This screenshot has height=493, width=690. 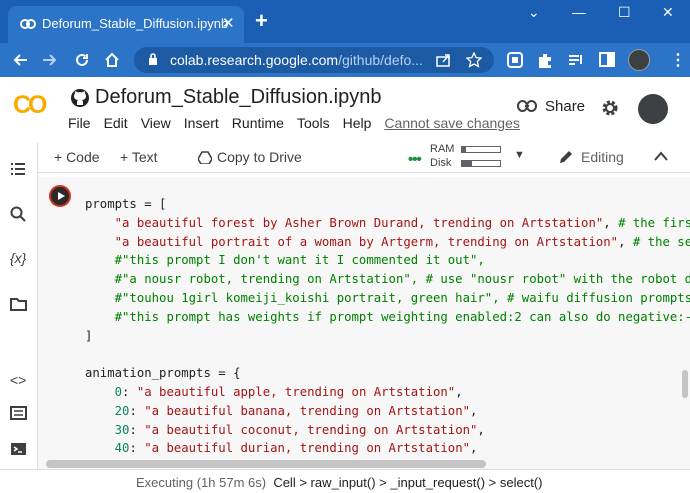 I want to click on colab-tab-icon, so click(x=28, y=24).